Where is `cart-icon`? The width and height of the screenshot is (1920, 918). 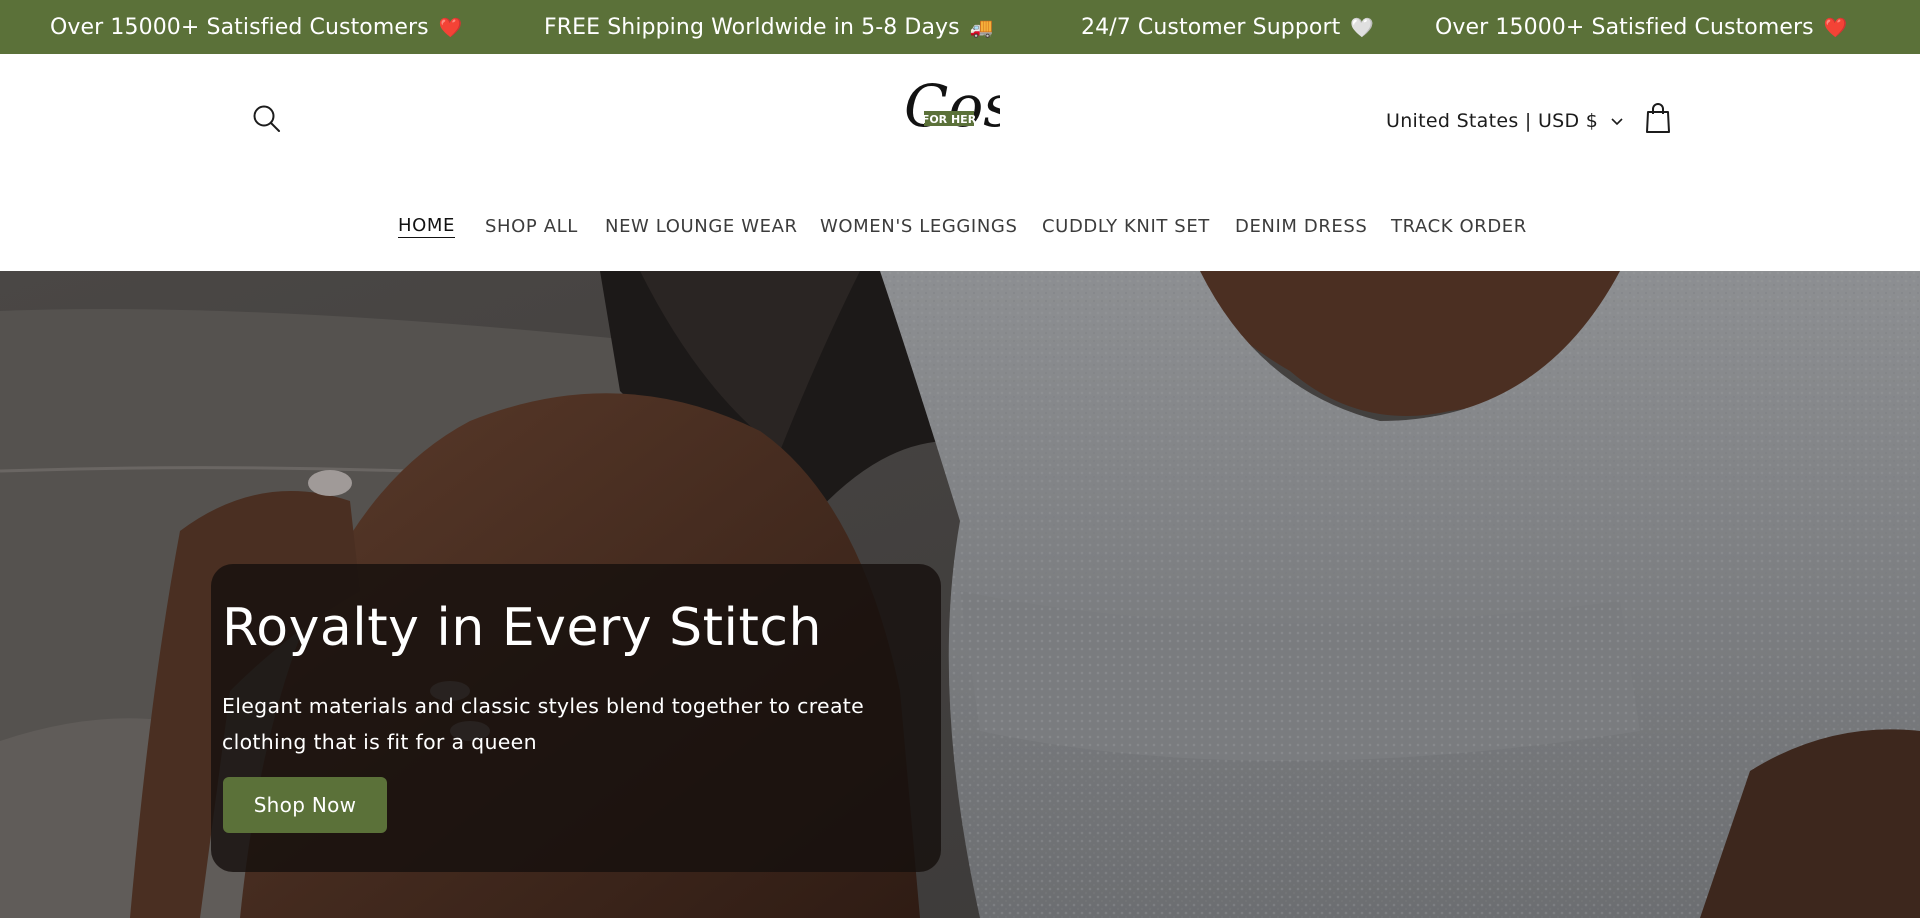
cart-icon is located at coordinates (1658, 118).